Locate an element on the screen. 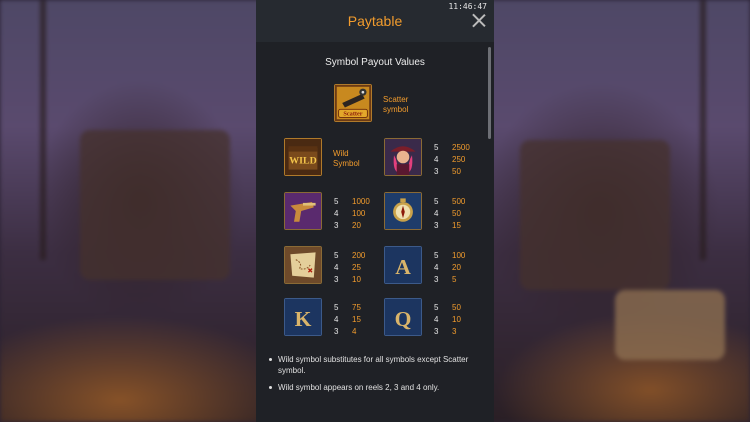 The height and width of the screenshot is (422, 750). svg-text: WILD is located at coordinates (302, 160).